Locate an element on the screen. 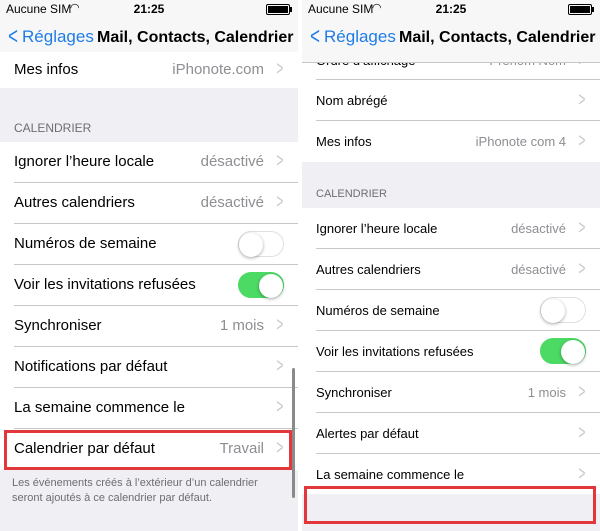  settings-row-mes-infos: Mes infos iPhonote com 4 > is located at coordinates (451, 141).